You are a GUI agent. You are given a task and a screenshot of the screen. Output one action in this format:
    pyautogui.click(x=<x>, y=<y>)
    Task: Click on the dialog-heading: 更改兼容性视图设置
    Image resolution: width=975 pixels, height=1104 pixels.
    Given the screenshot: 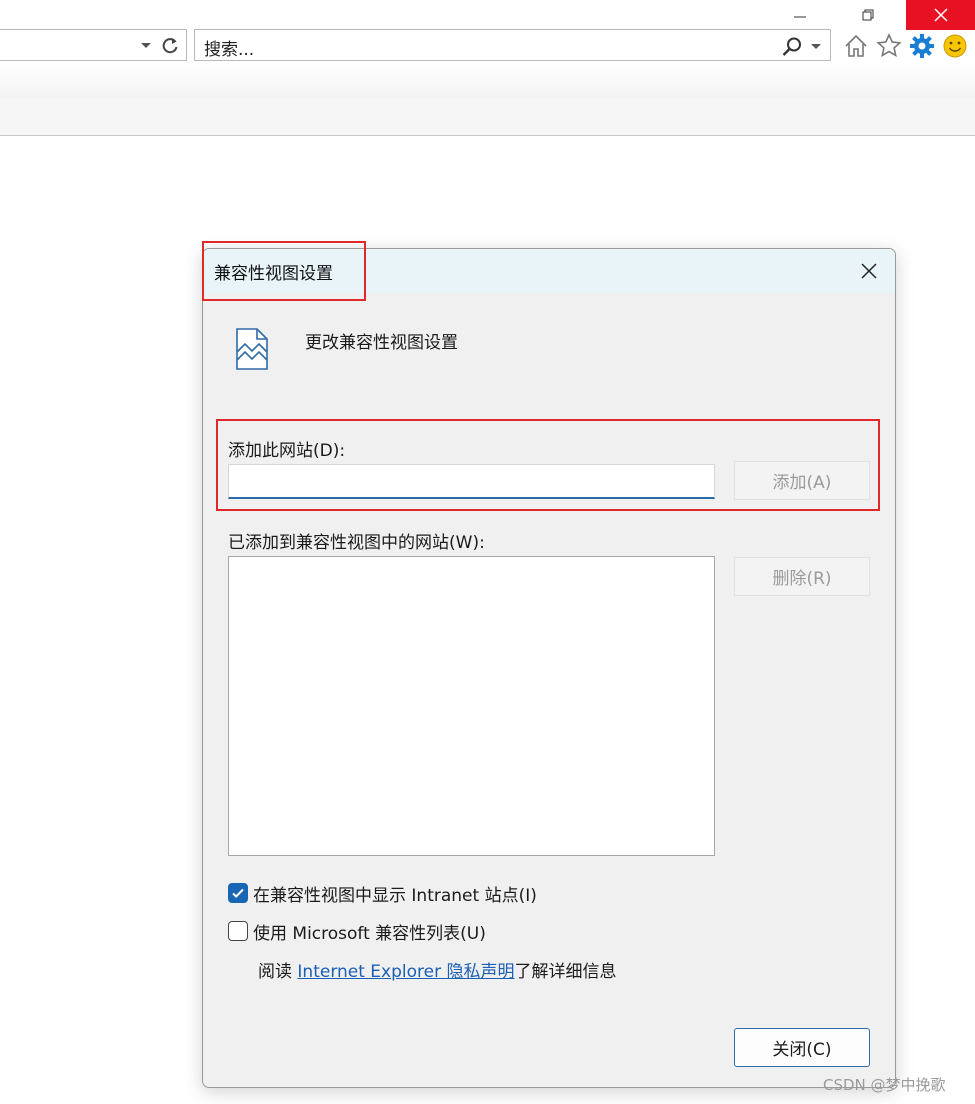 What is the action you would take?
    pyautogui.click(x=381, y=343)
    